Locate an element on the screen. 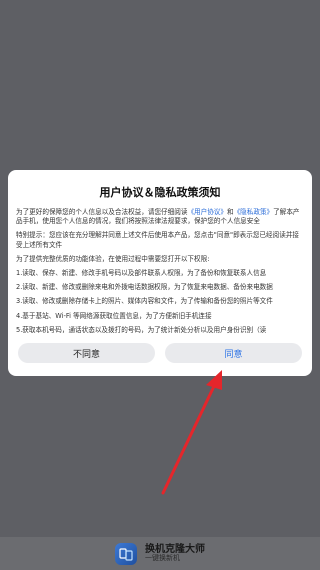  intro-text-b: 和 is located at coordinates (230, 212).